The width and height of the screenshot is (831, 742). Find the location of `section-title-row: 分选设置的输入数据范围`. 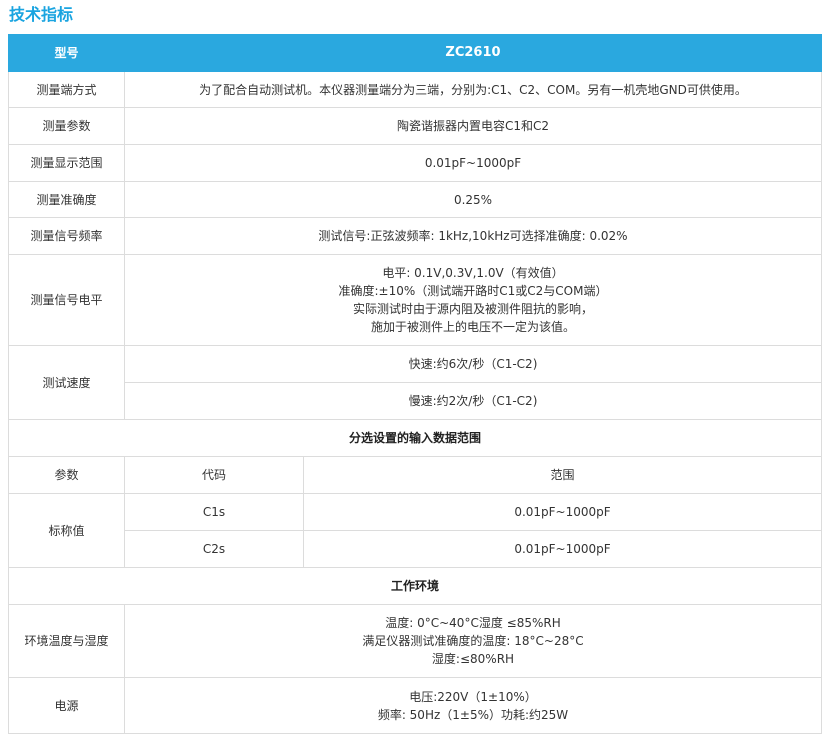

section-title-row: 分选设置的输入数据范围 is located at coordinates (415, 438).